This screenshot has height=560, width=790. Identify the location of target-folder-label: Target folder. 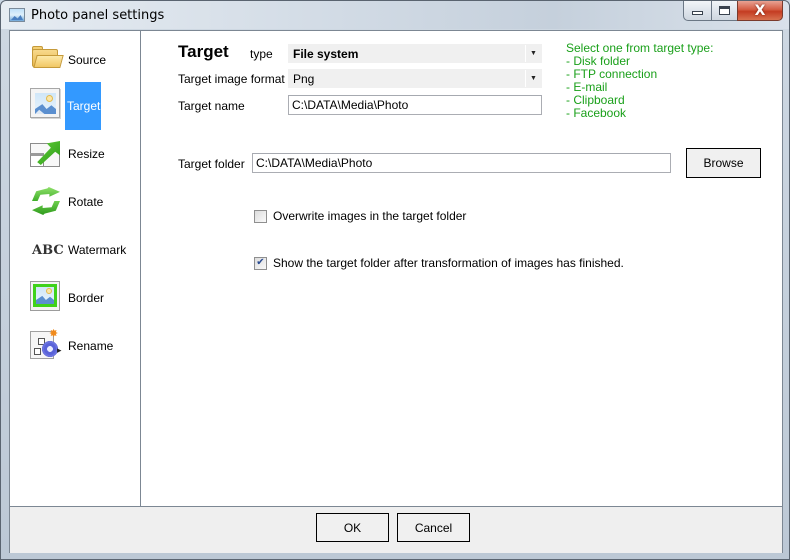
(211, 164).